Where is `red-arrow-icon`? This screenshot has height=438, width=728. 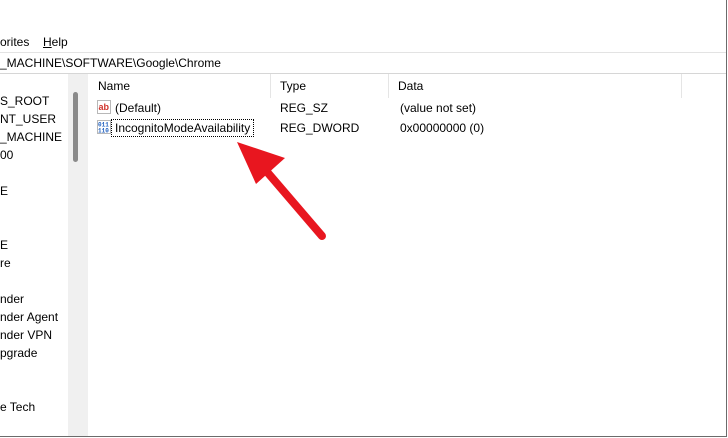 red-arrow-icon is located at coordinates (281, 191).